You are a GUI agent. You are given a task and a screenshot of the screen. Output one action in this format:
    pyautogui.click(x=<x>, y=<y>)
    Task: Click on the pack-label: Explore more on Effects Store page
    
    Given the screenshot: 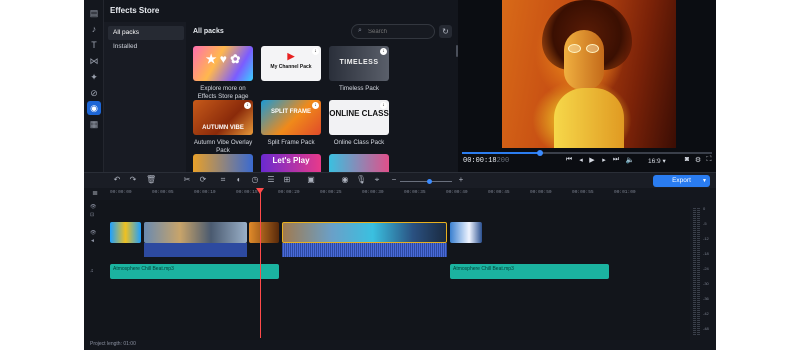 What is the action you would take?
    pyautogui.click(x=223, y=92)
    